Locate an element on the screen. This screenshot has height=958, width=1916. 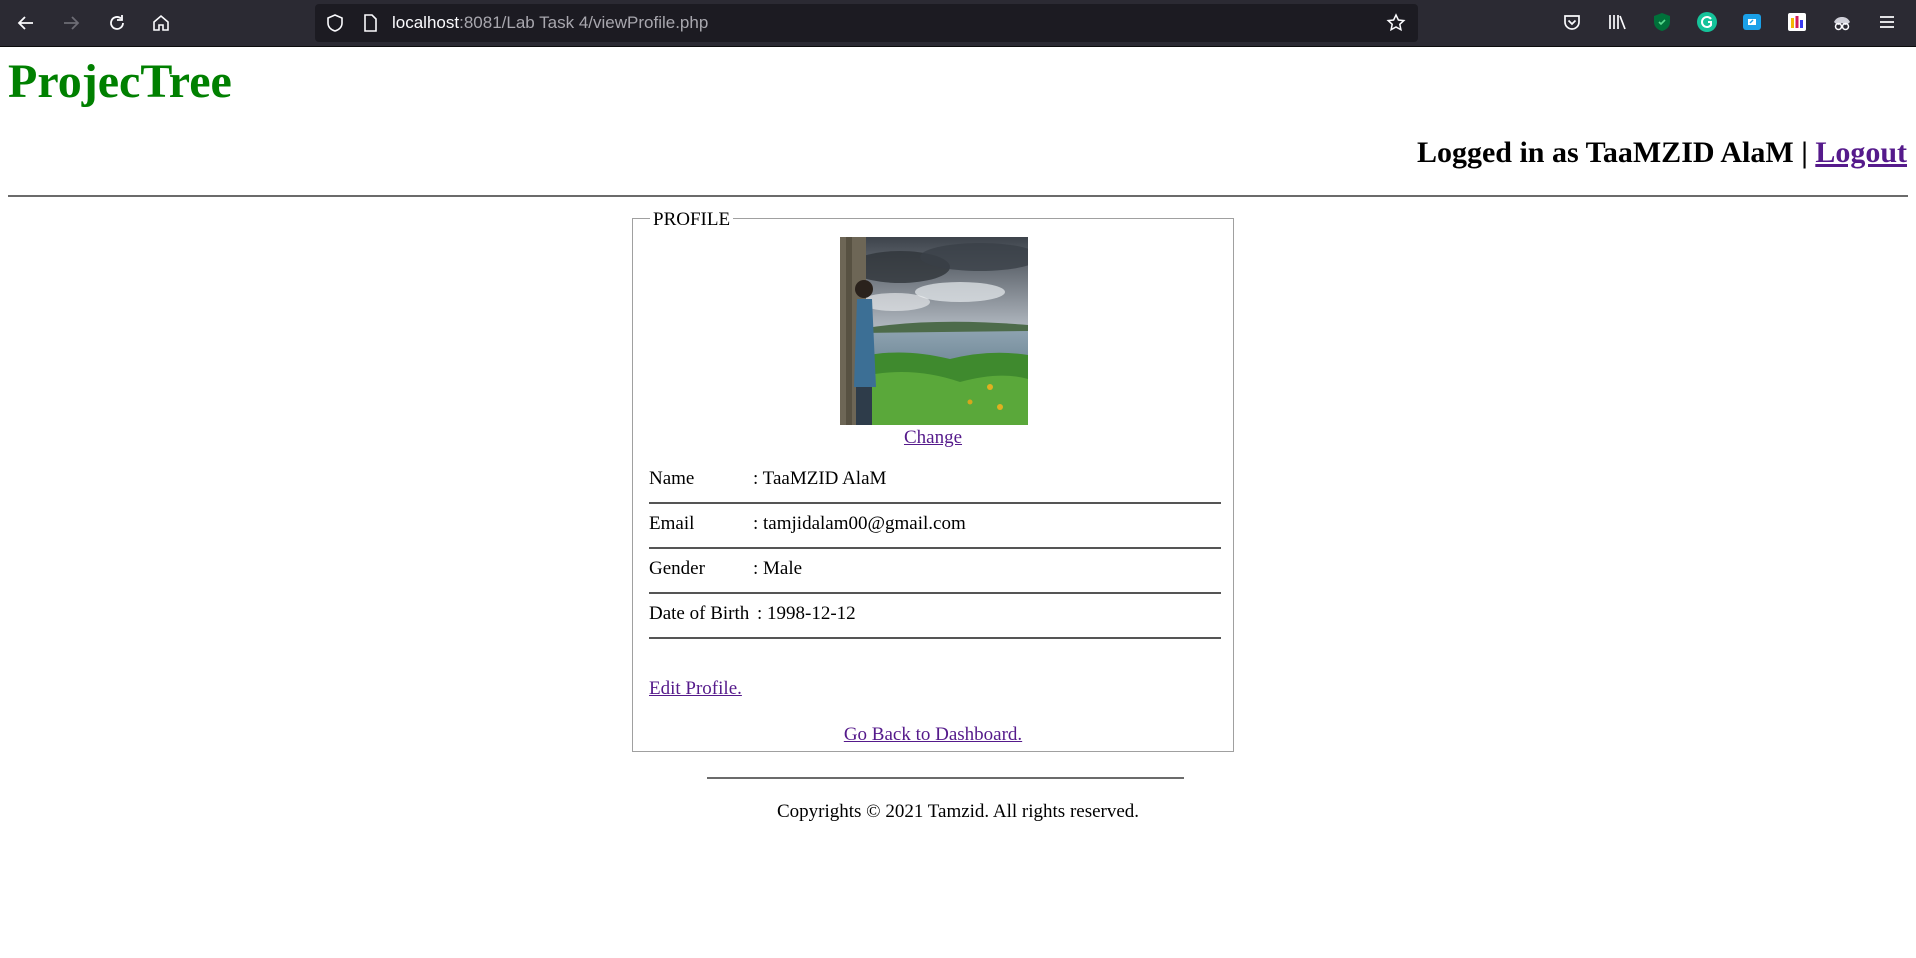
url-host: localhost is located at coordinates (426, 22).